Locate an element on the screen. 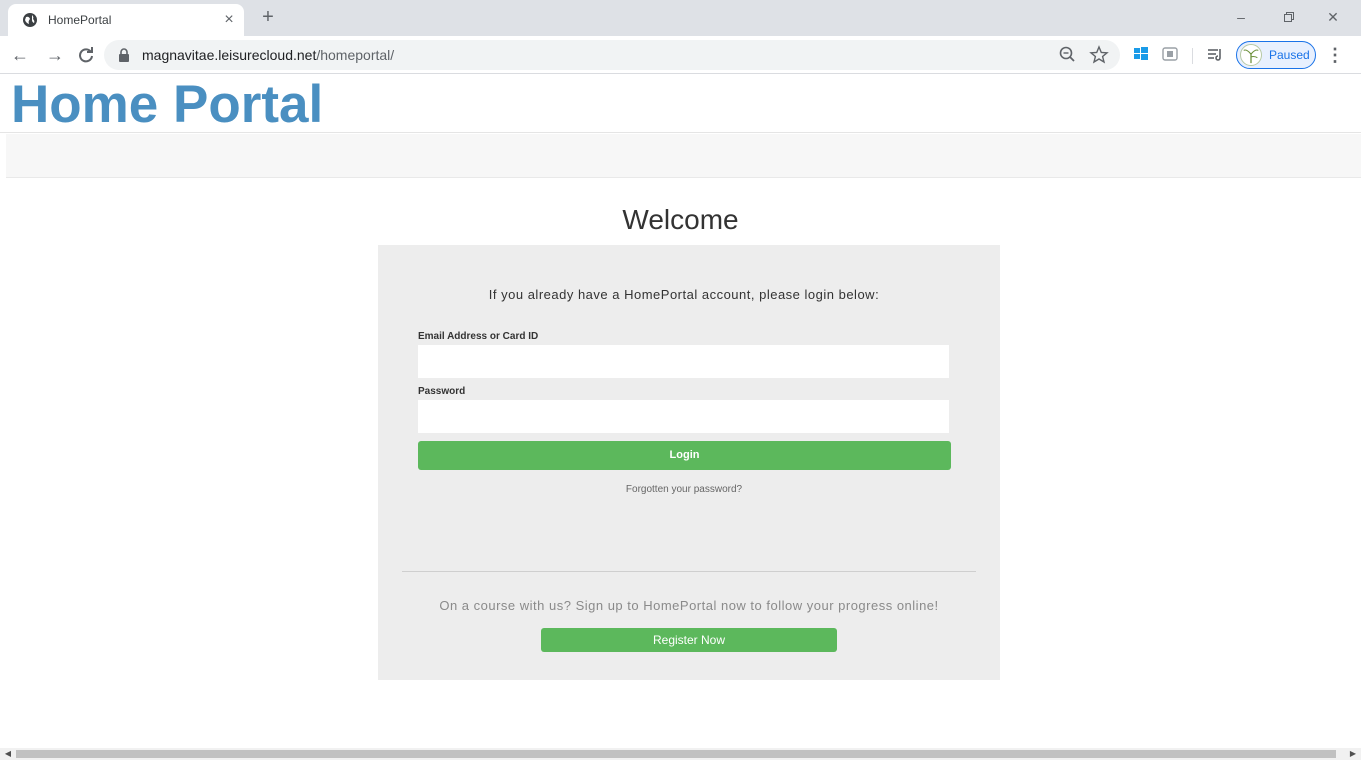 This screenshot has width=1361, height=760. scrollbar-thumb is located at coordinates (676, 754).